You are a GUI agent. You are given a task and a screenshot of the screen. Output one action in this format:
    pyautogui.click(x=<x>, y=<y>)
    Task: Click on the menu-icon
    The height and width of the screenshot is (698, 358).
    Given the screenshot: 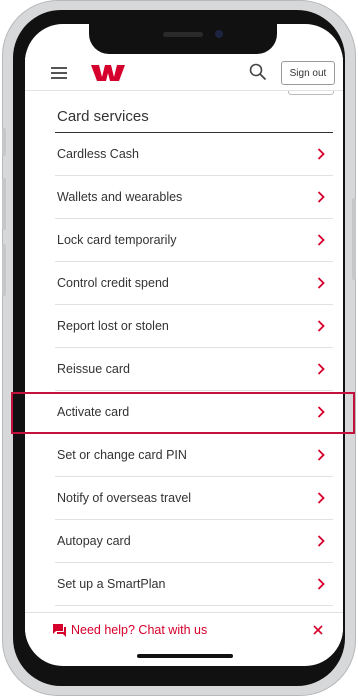 What is the action you would take?
    pyautogui.click(x=59, y=73)
    